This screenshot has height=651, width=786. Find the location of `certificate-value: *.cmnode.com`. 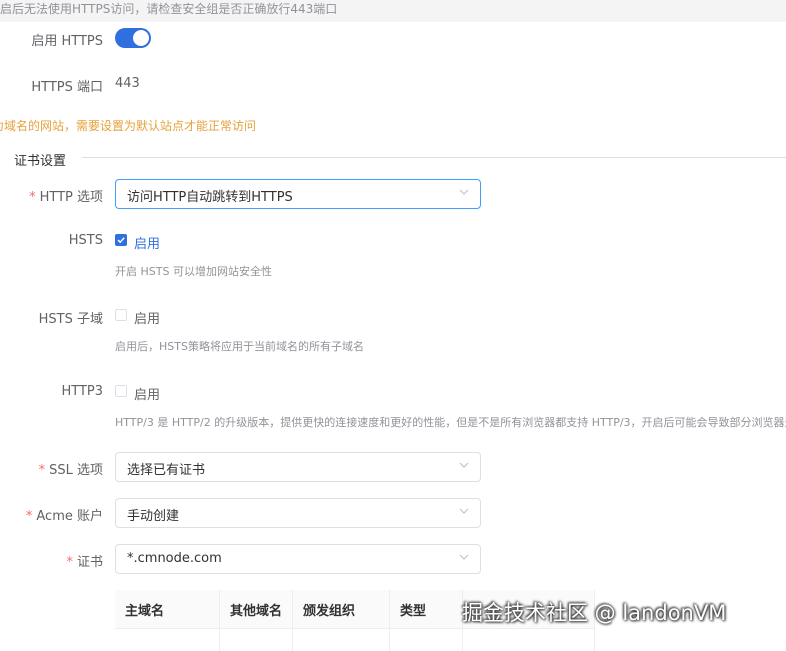

certificate-value: *.cmnode.com is located at coordinates (174, 558).